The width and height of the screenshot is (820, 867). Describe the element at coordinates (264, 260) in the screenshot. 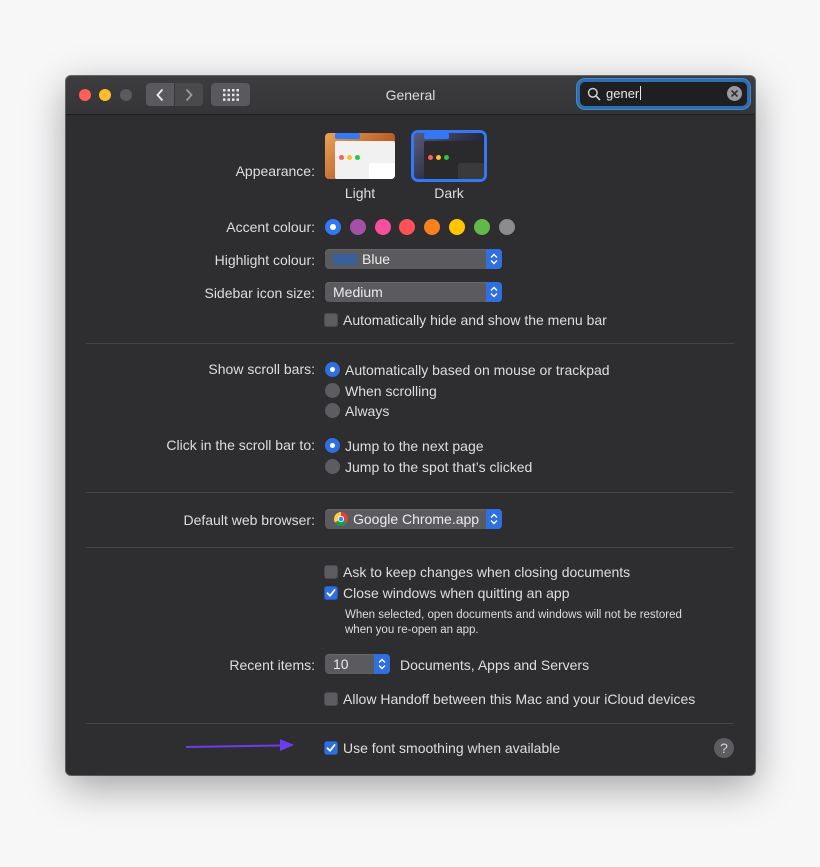

I see `highlight-colour-label: Highlight colour:` at that location.